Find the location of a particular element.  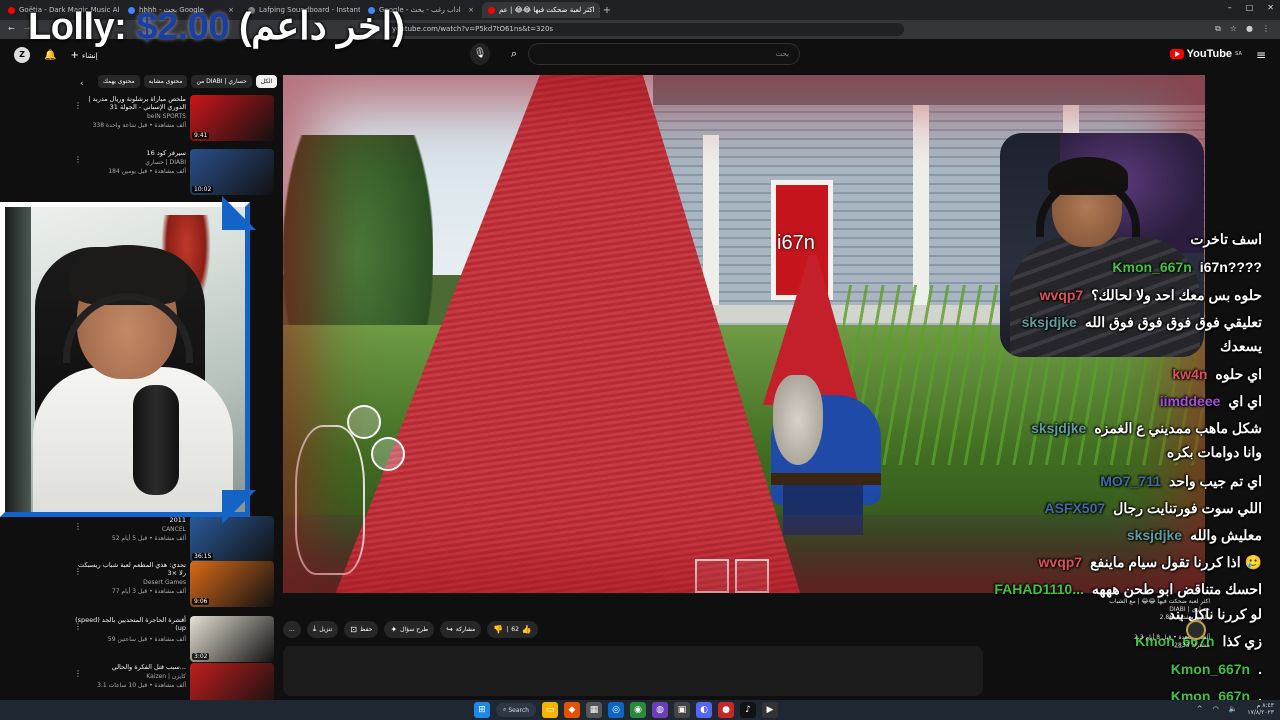

gnome-nametag: i67n is located at coordinates (796, 243).